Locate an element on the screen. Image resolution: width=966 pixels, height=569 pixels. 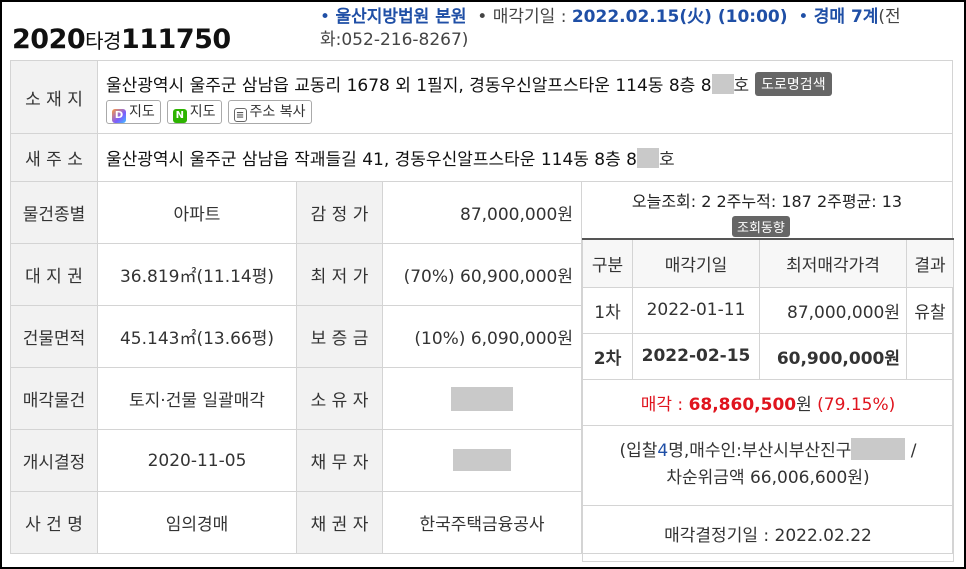
land-right-value: 36.819㎡(11.14평) is located at coordinates (197, 274).